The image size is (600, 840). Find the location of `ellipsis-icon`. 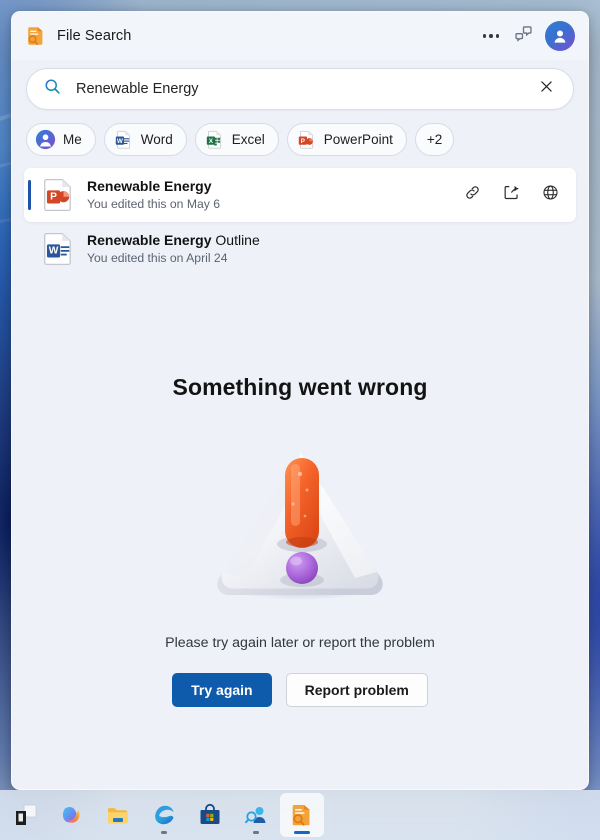

ellipsis-icon is located at coordinates (491, 36).